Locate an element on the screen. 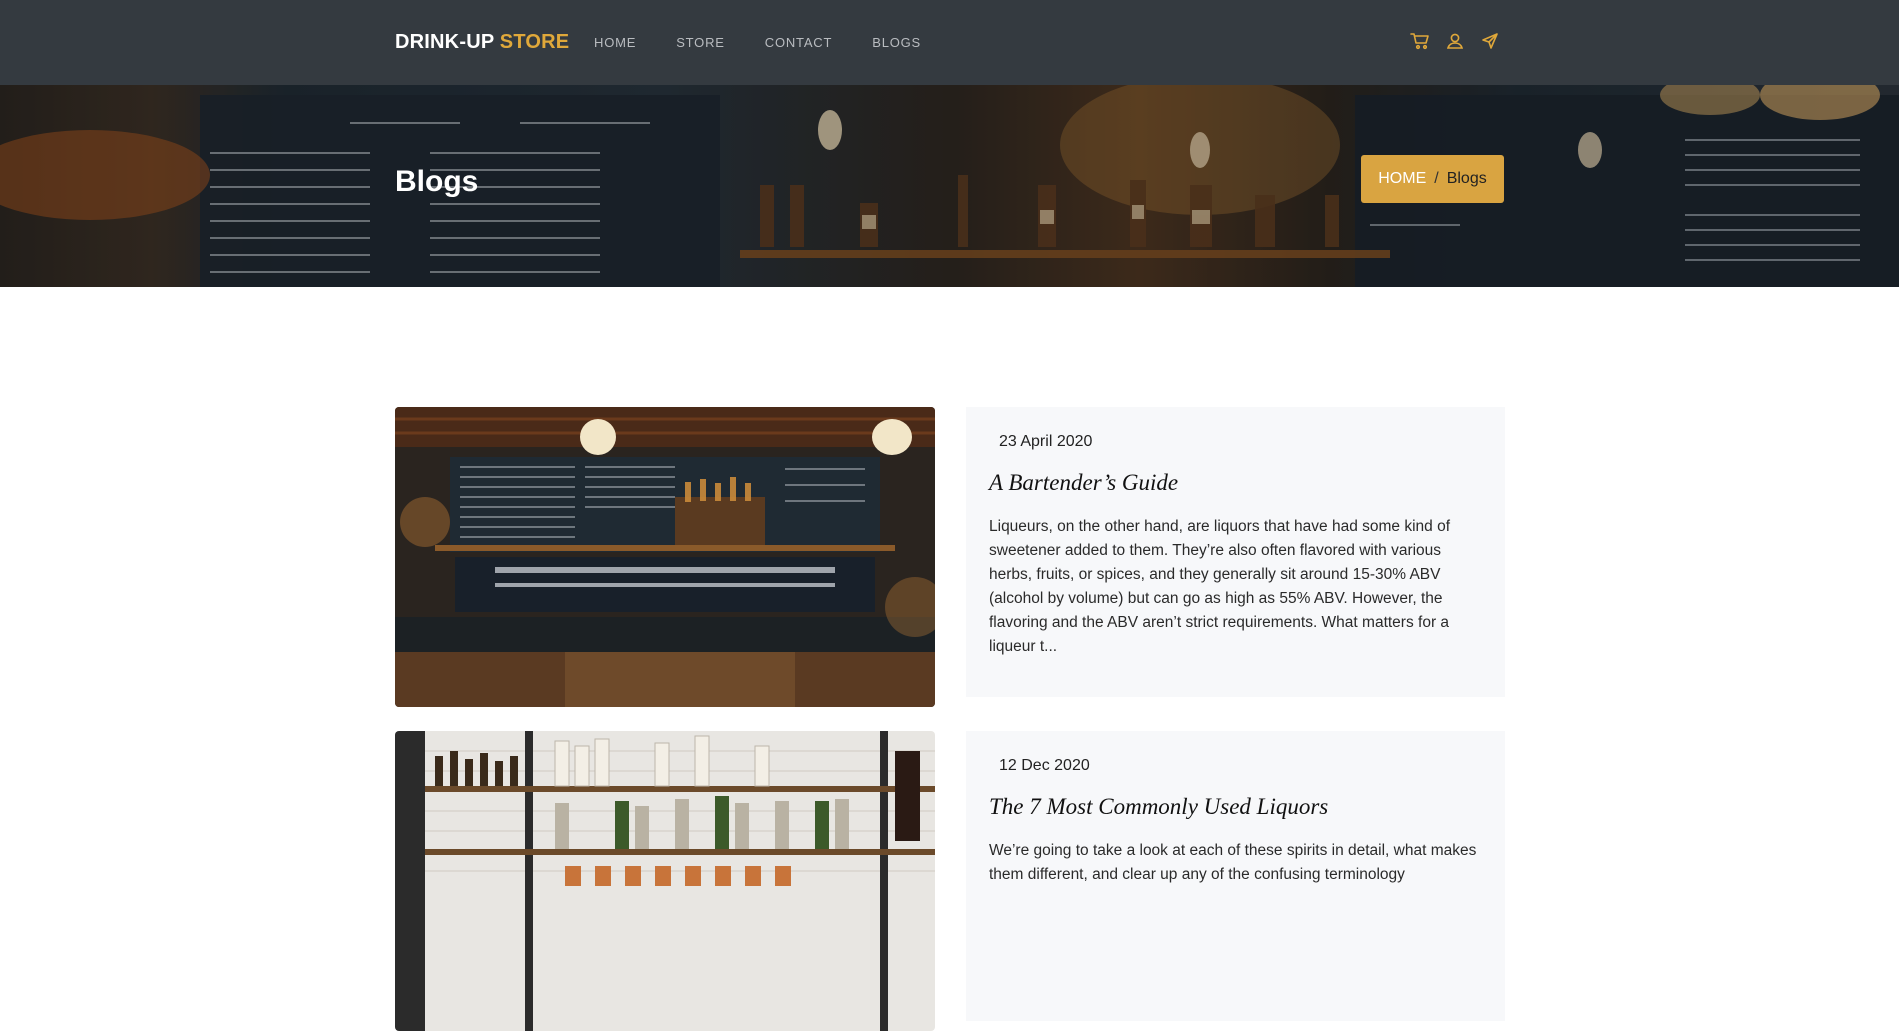 This screenshot has height=1031, width=1899. post-title: A Bartender’s Guide is located at coordinates (1083, 483).